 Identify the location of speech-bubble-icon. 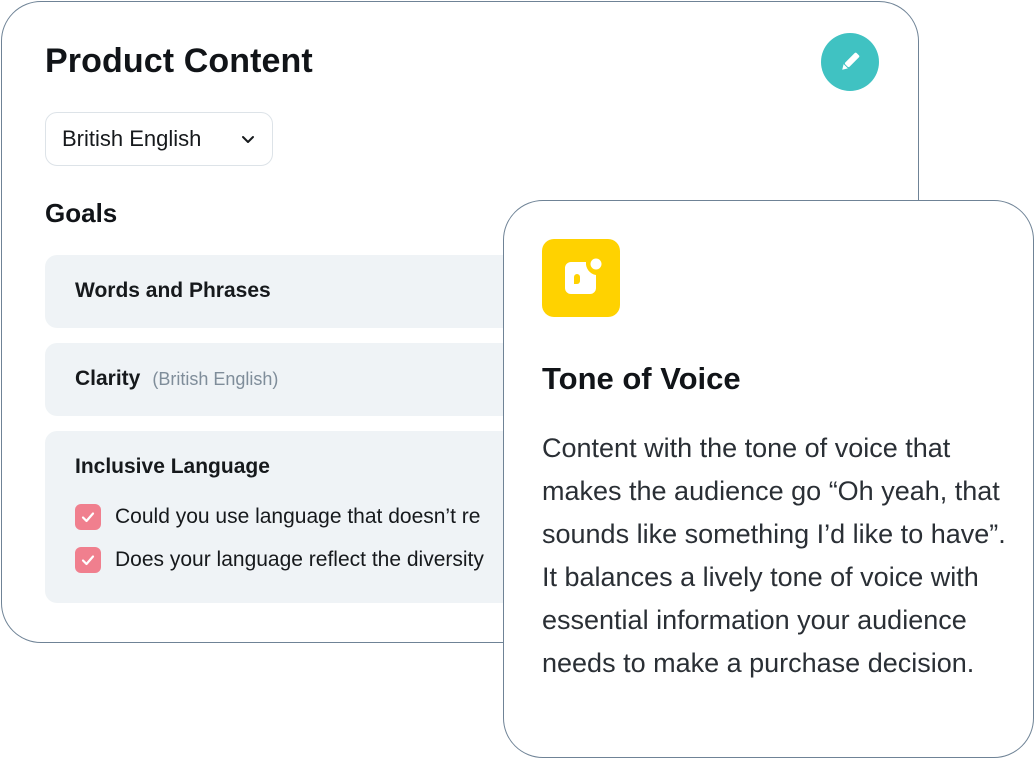
(583, 276).